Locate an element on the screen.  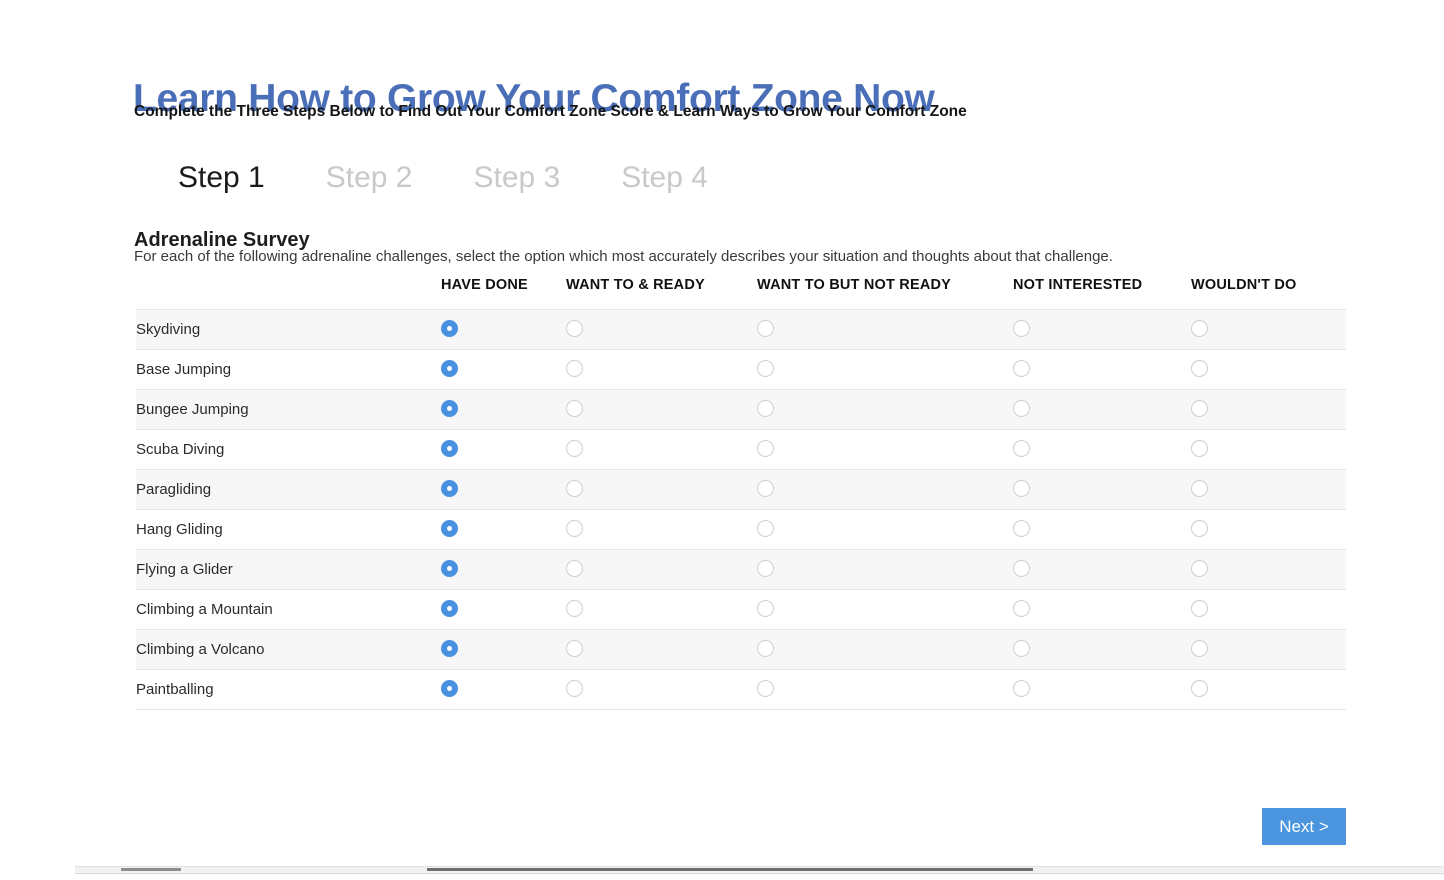
table-row: Climbing a Volcano is located at coordinates (741, 649).